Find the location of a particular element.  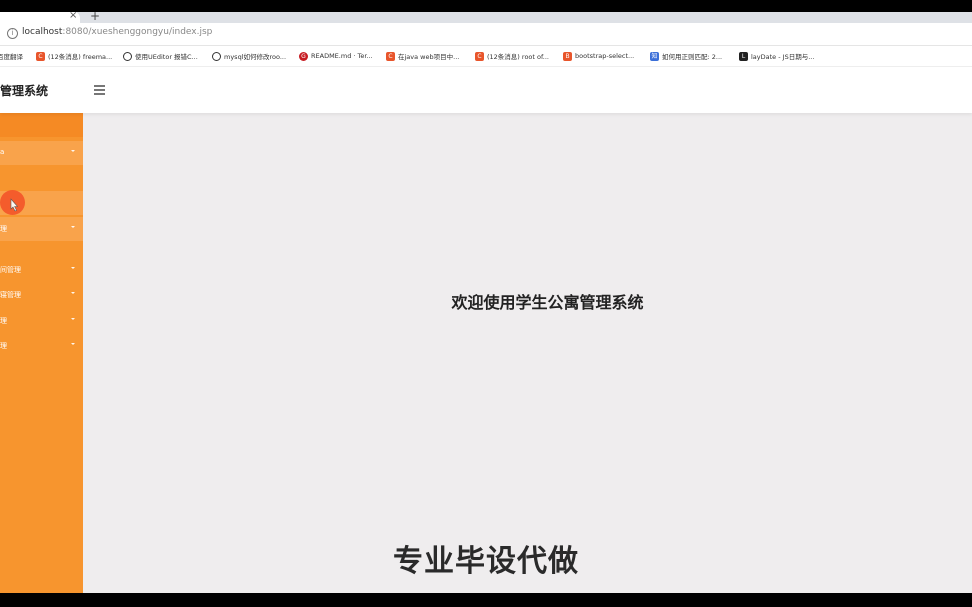

sidebar: a 理 间管理 寝管理 理 理 is located at coordinates (41, 353).